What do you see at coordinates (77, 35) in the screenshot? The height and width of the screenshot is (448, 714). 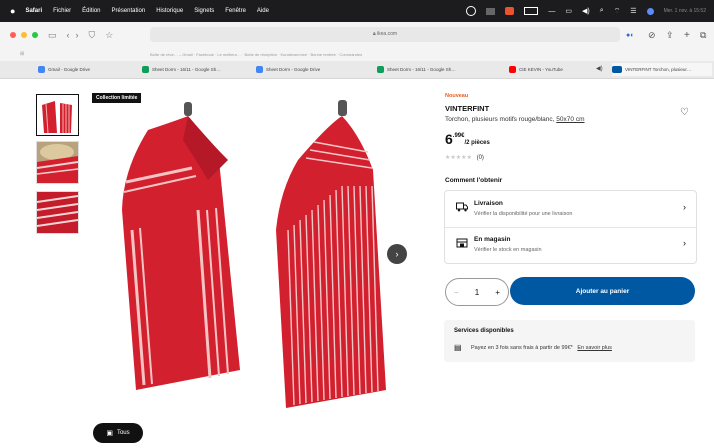 I see `forward-icon: ›` at bounding box center [77, 35].